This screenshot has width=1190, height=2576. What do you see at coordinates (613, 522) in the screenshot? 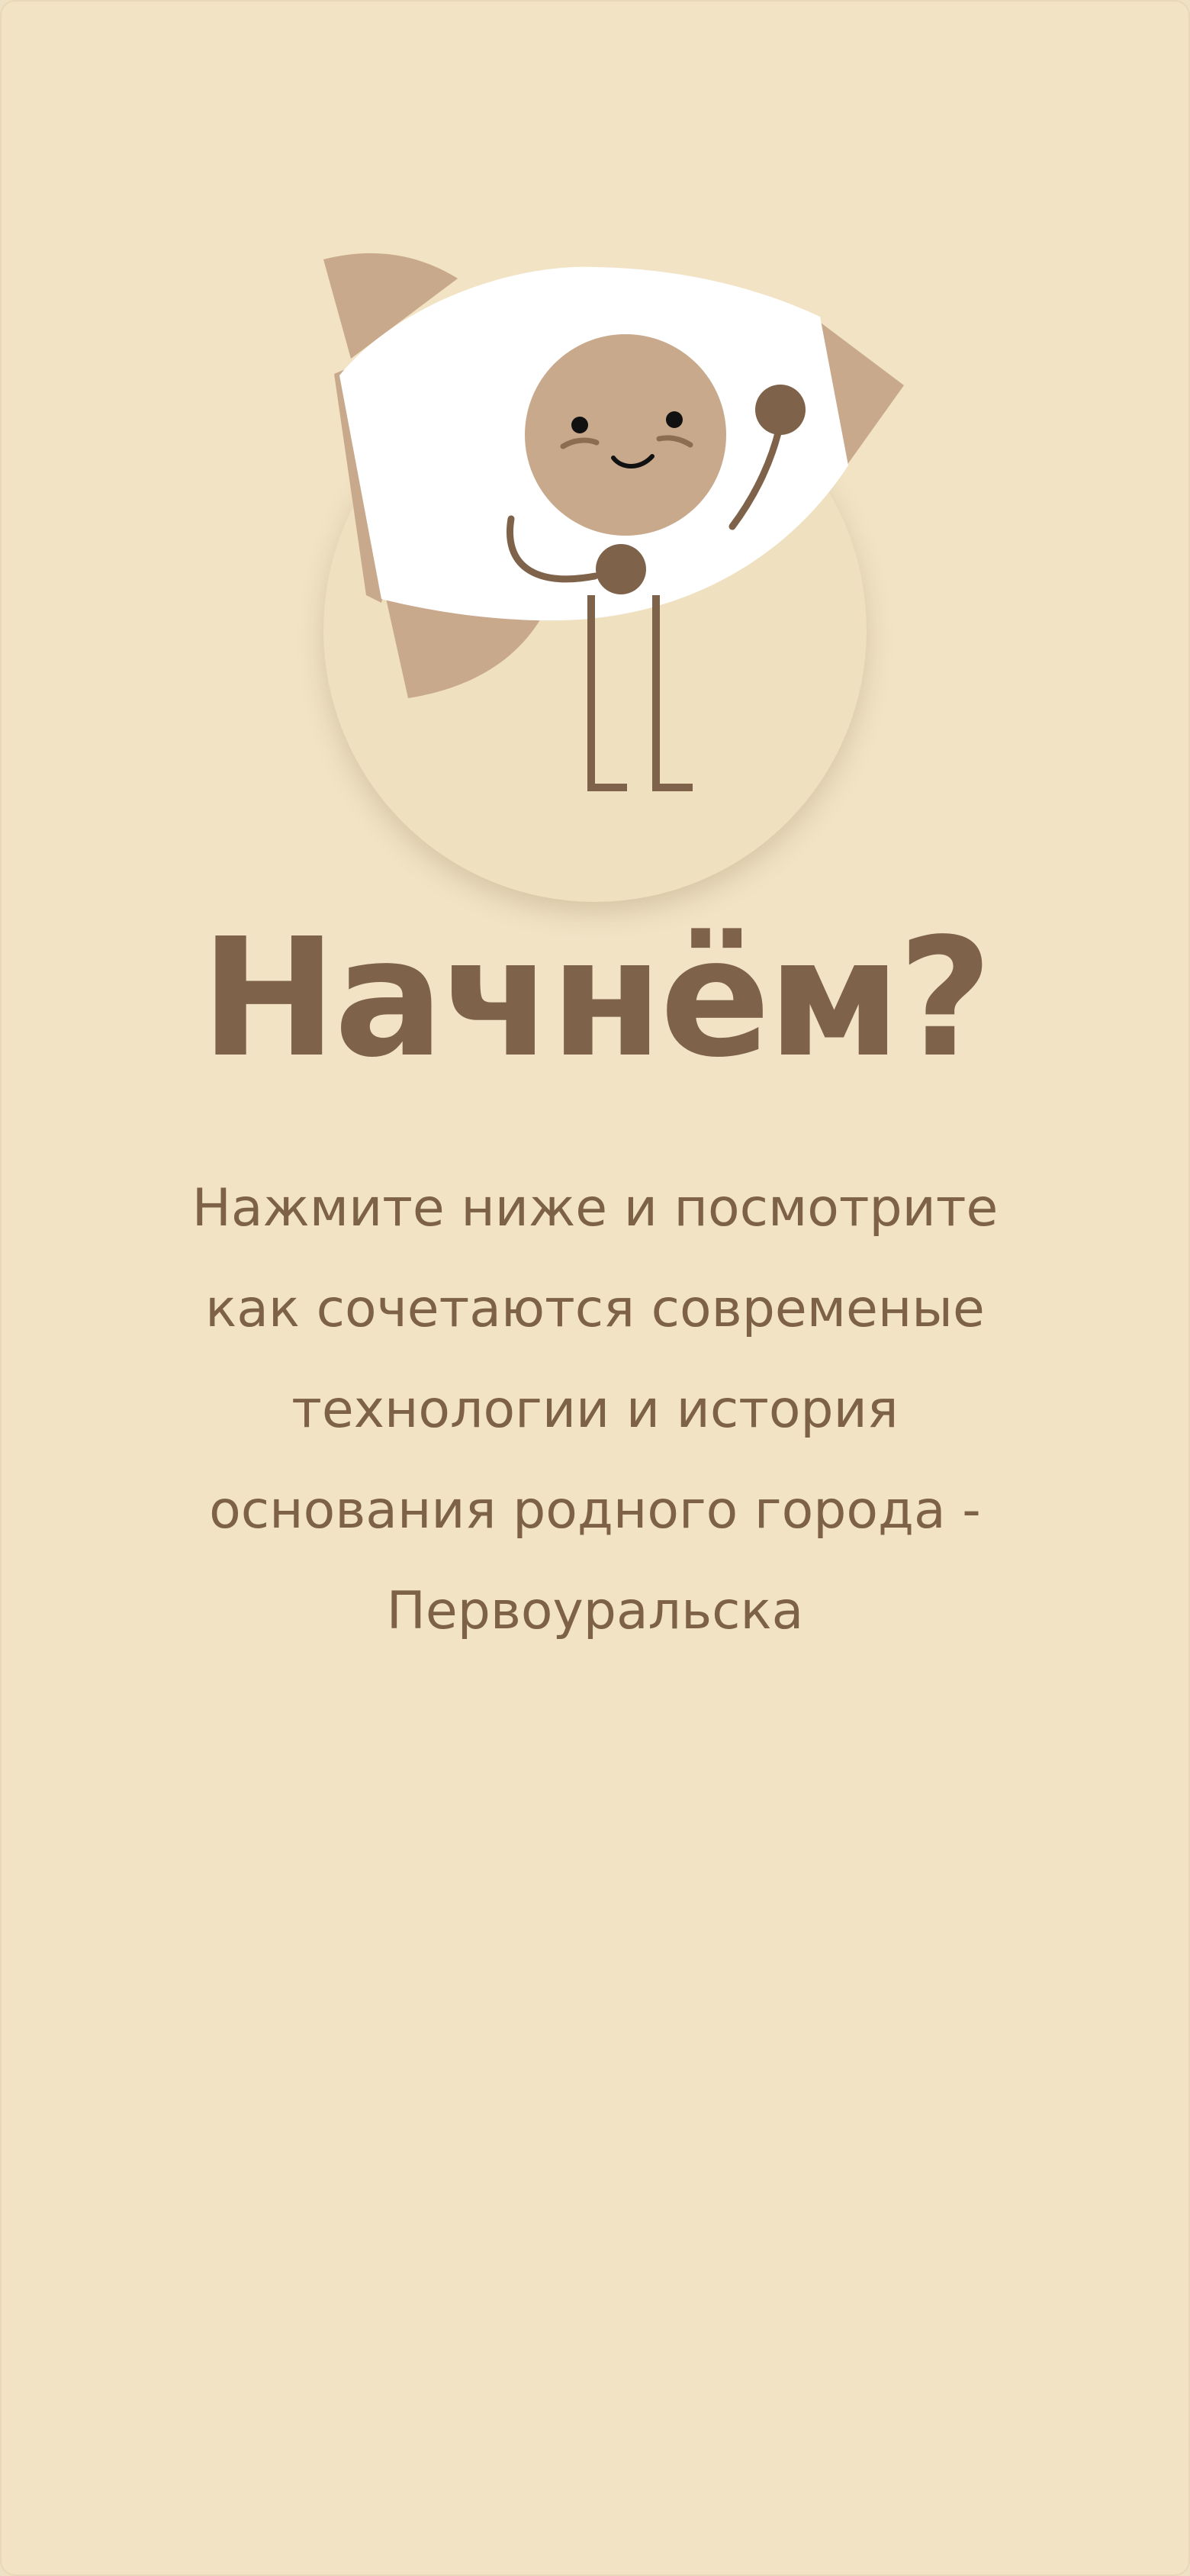
I see `rocket-mascot-icon` at bounding box center [613, 522].